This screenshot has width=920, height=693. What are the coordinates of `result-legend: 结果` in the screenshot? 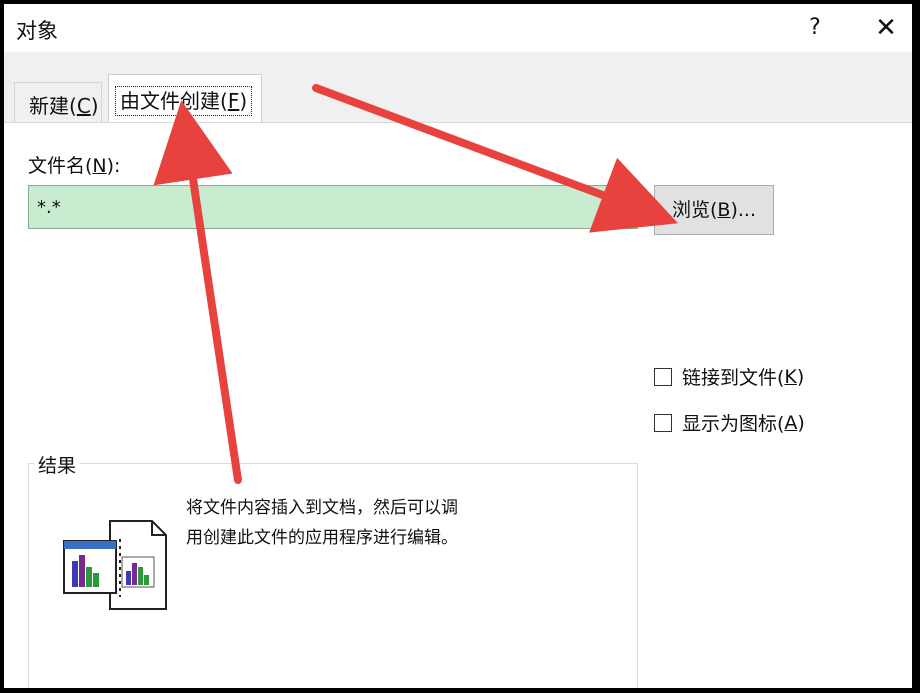 It's located at (57, 464).